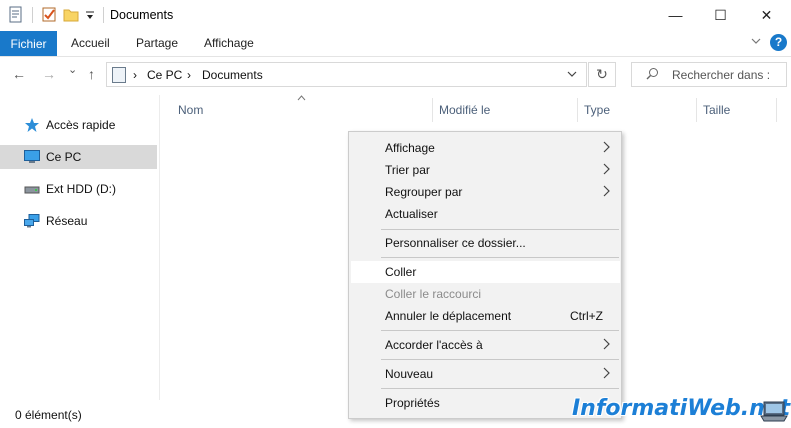  What do you see at coordinates (67, 221) in the screenshot?
I see `sidebar-item-label: Réseau` at bounding box center [67, 221].